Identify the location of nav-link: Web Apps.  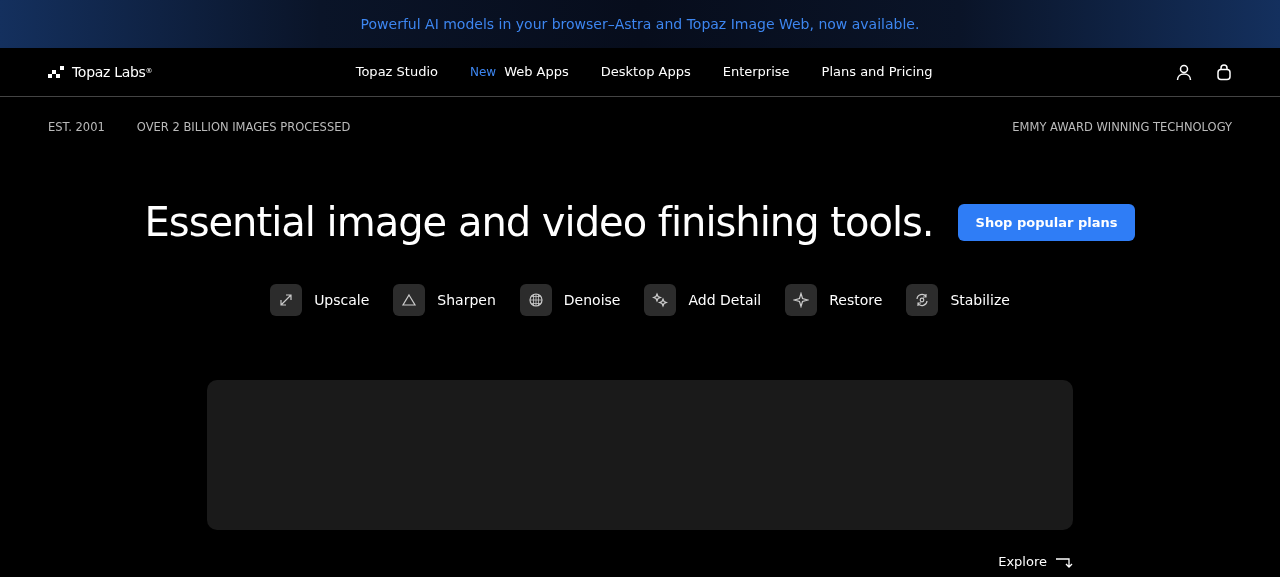
(536, 72).